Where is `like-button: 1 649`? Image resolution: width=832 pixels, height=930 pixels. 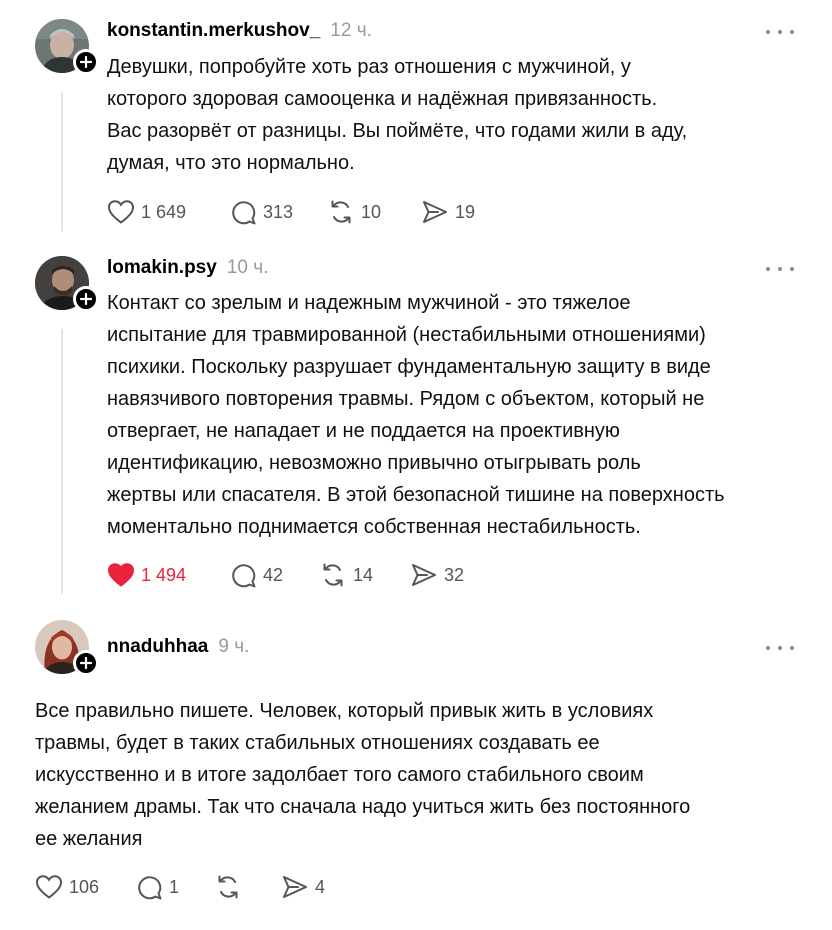
like-button: 1 649 is located at coordinates (168, 212).